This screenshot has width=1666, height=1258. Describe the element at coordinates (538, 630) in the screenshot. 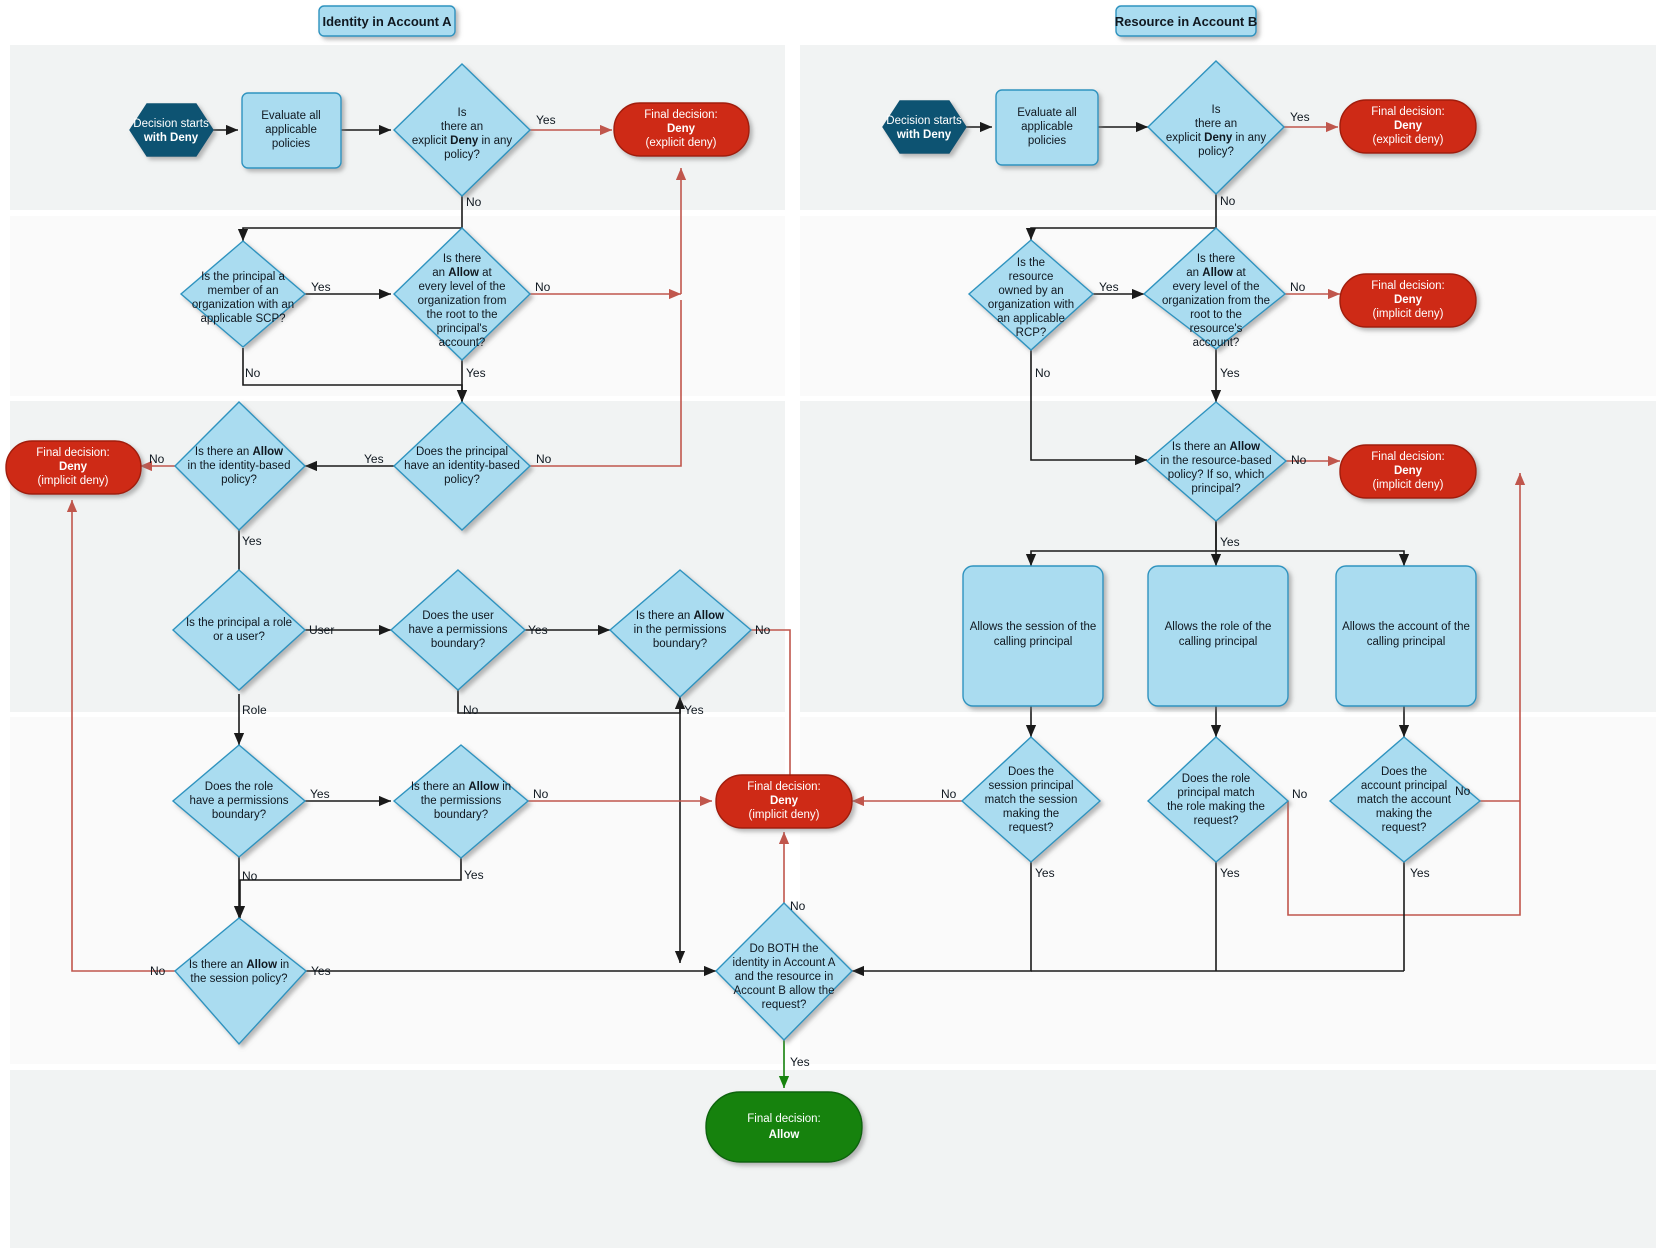

I see `edge-label-a-user-pb-yes: Yes` at that location.